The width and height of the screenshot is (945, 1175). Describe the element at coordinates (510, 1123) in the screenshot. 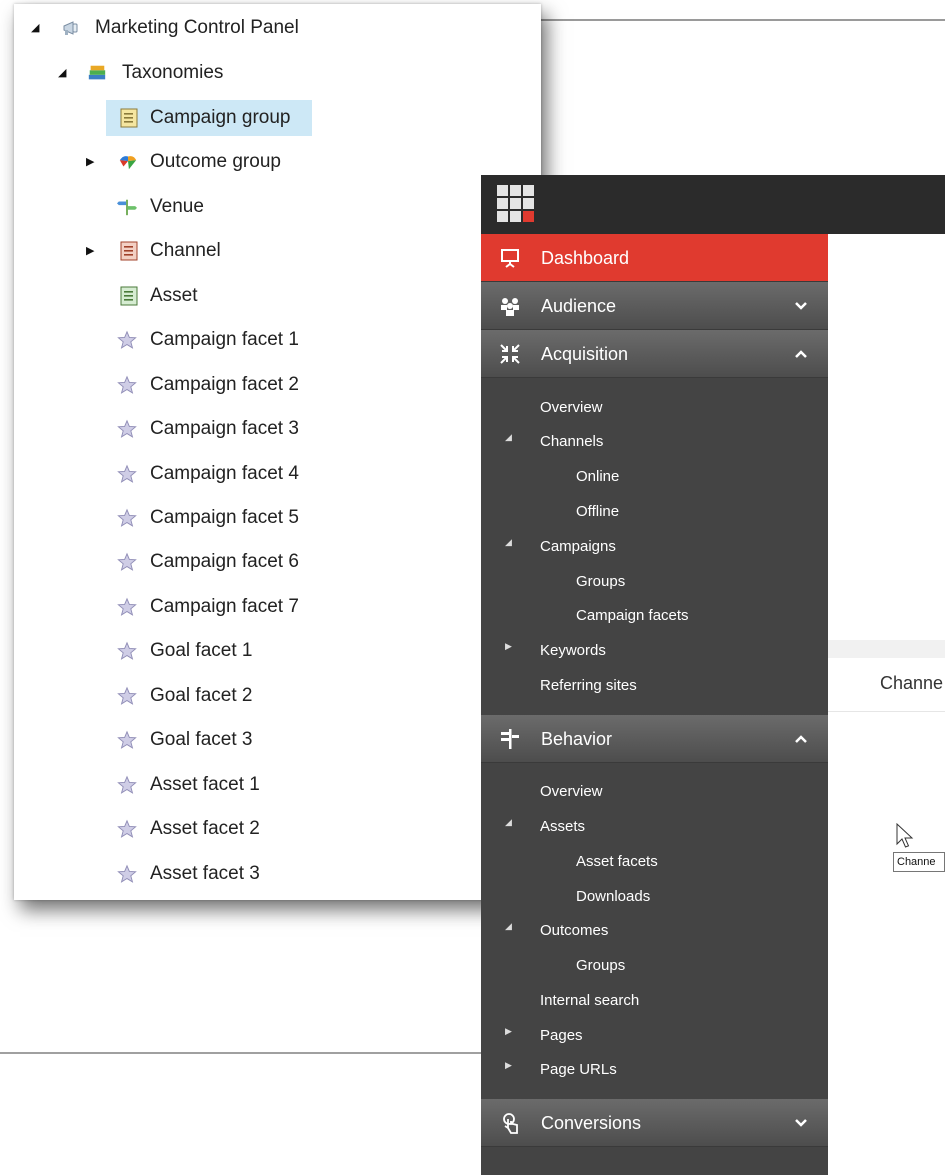

I see `touch-icon` at that location.